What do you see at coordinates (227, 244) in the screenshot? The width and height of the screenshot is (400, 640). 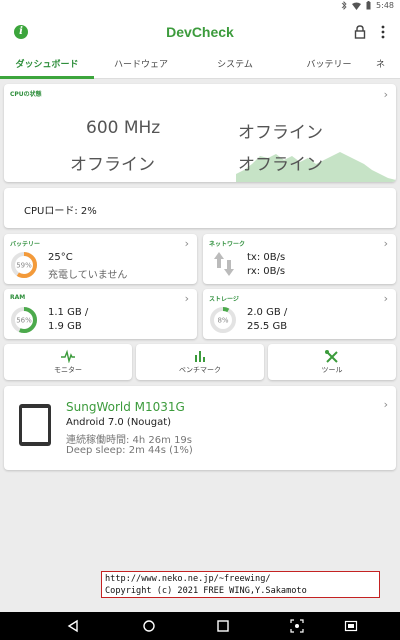 I see `network-label: ネットワーク` at bounding box center [227, 244].